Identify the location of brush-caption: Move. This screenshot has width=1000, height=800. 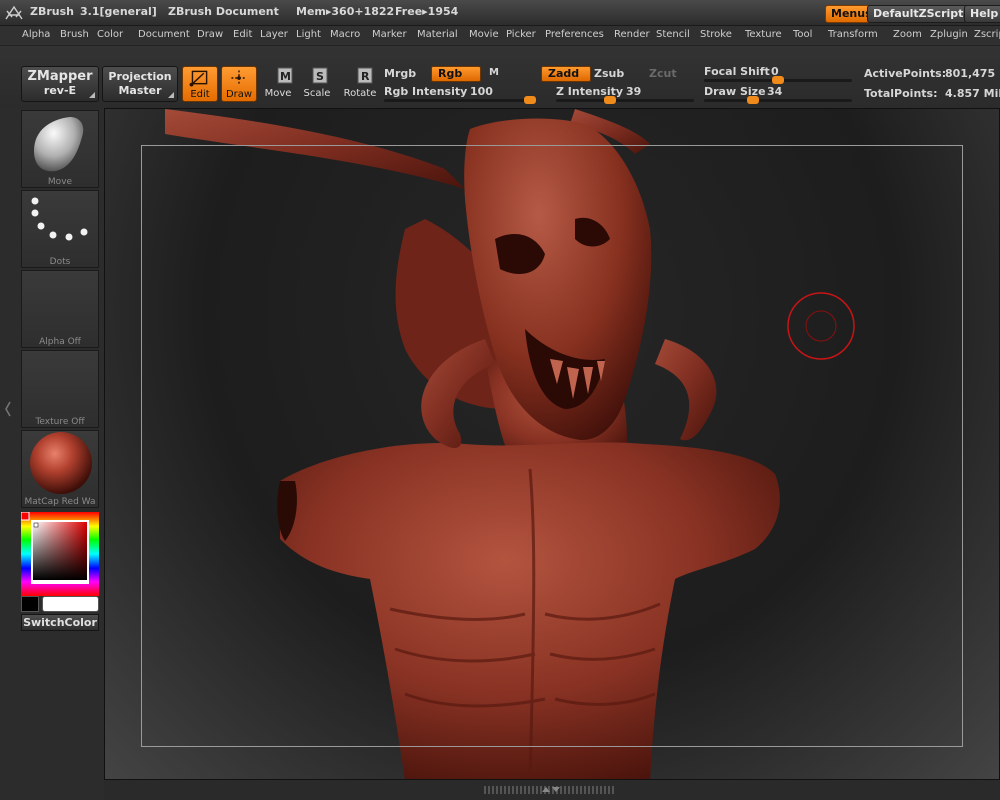
(60, 182).